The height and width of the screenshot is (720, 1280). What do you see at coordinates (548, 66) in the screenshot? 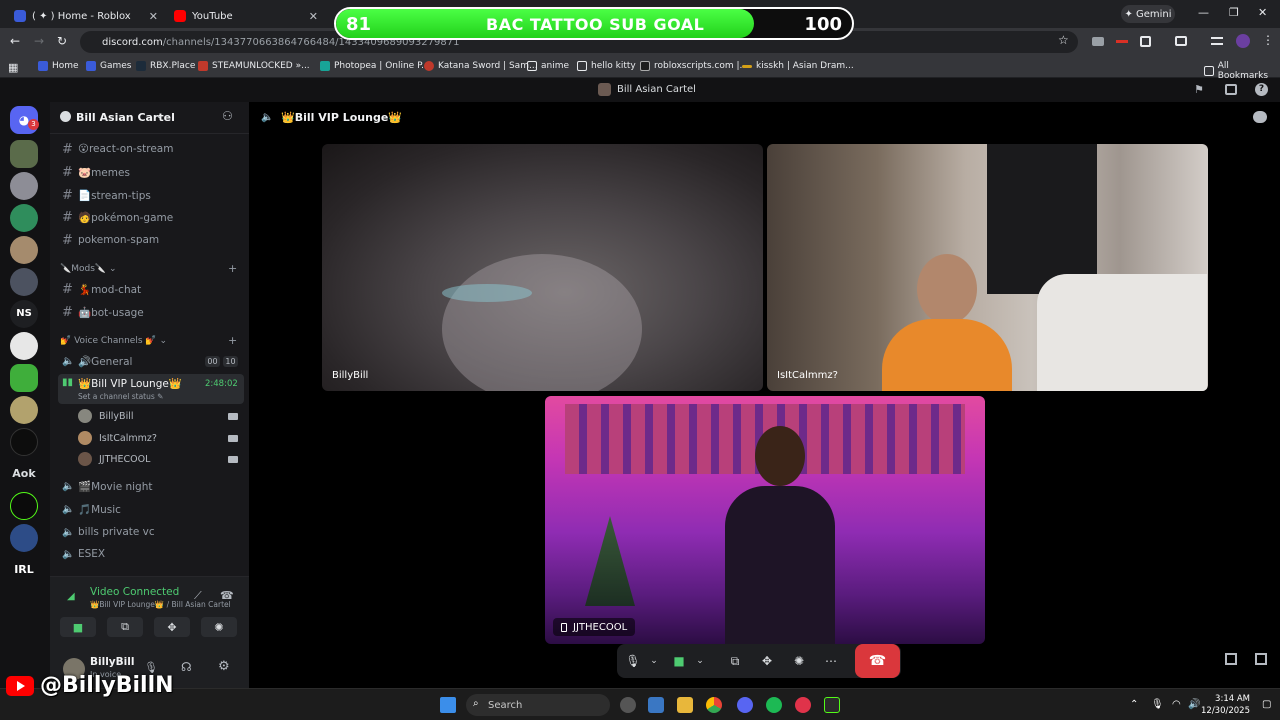
I see `bookmark-anime: anime` at bounding box center [548, 66].